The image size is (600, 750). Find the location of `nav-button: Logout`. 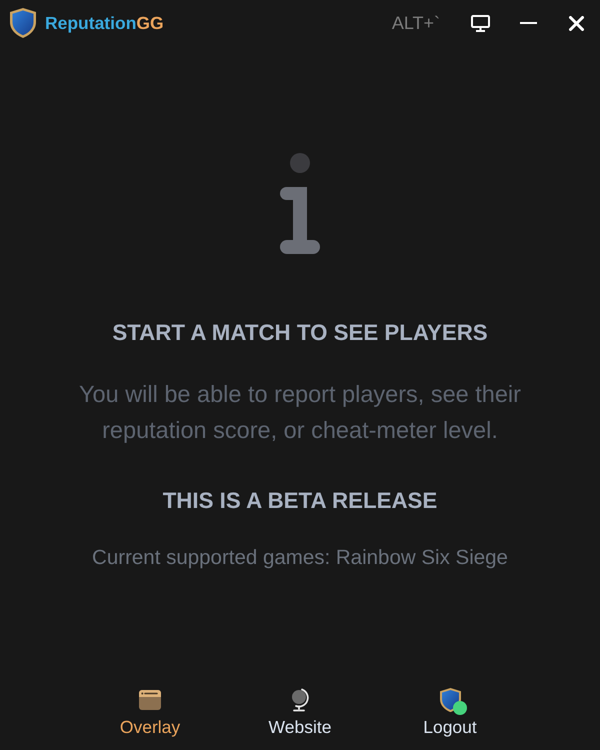

nav-button: Logout is located at coordinates (450, 713).